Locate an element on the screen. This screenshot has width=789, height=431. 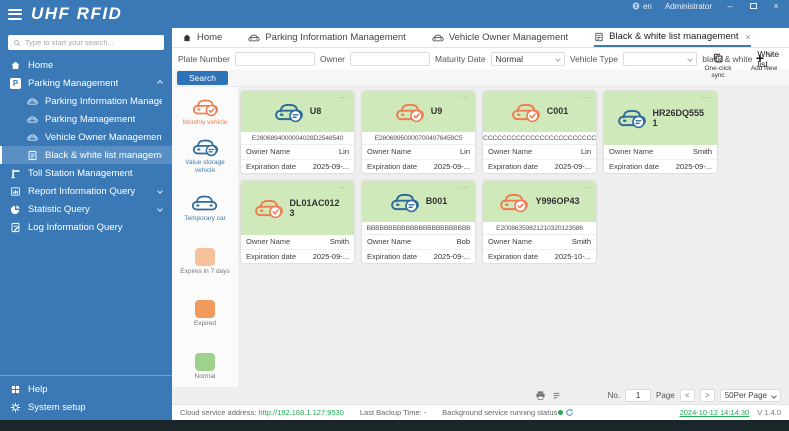
sidebar-item-label: Log Information Query is located at coordinates (75, 227).